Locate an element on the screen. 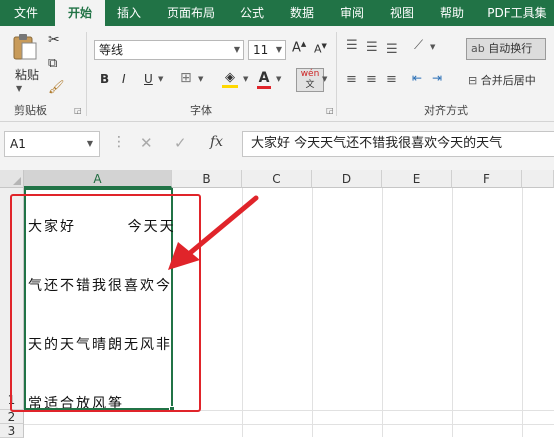  name-box-value: A1 is located at coordinates (18, 144).